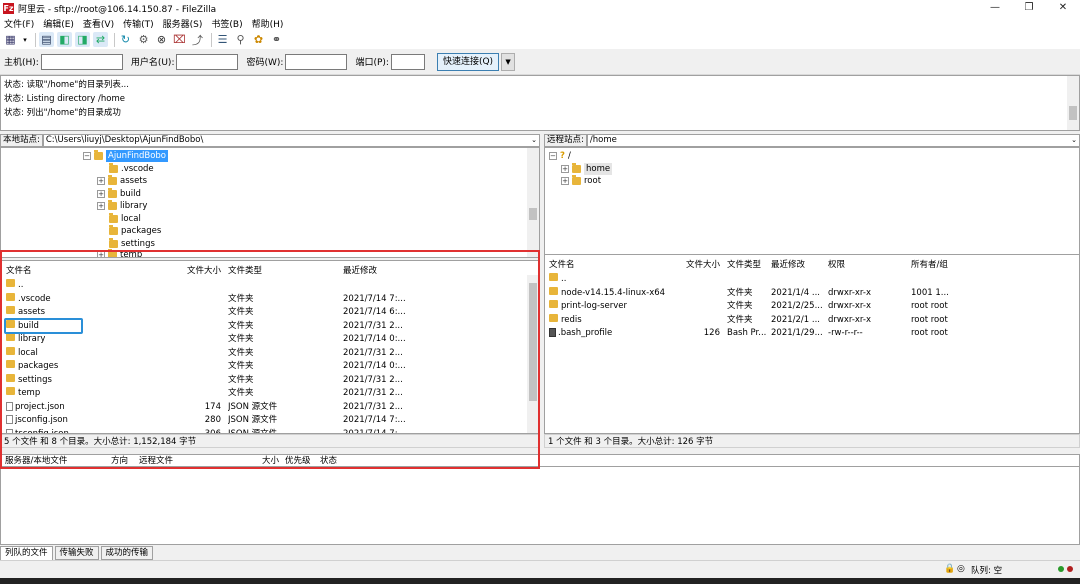 The height and width of the screenshot is (584, 1080). Describe the element at coordinates (135, 231) in the screenshot. I see `tree-item-packages: packages` at that location.